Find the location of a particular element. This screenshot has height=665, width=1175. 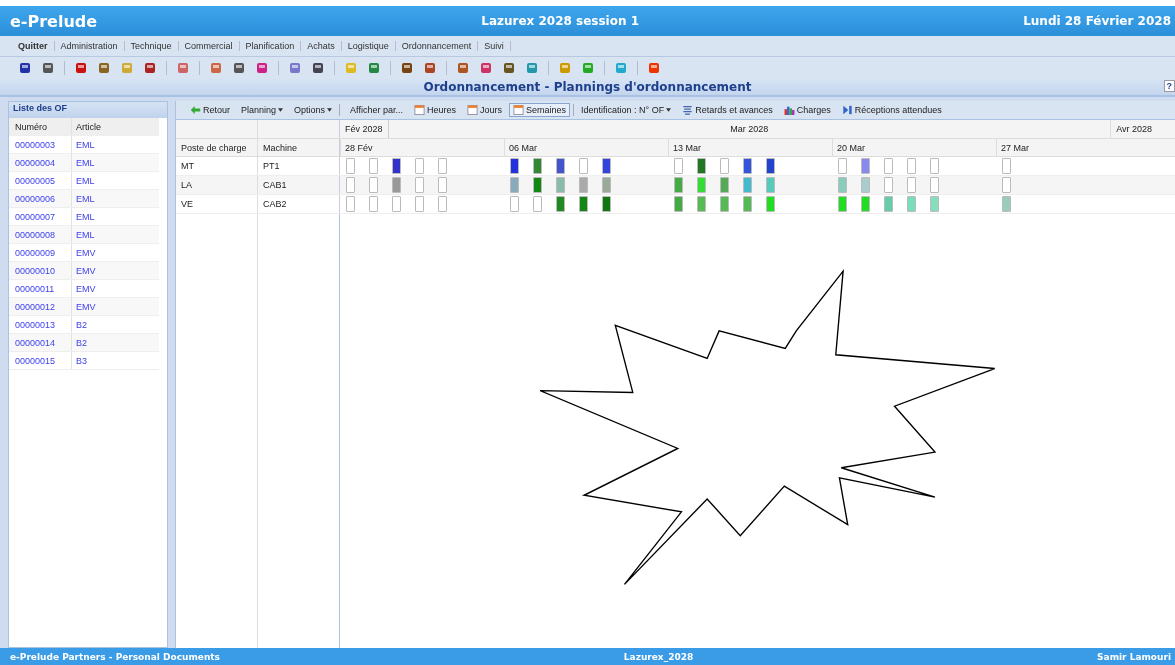

table-cell: CAB2 is located at coordinates (299, 204).